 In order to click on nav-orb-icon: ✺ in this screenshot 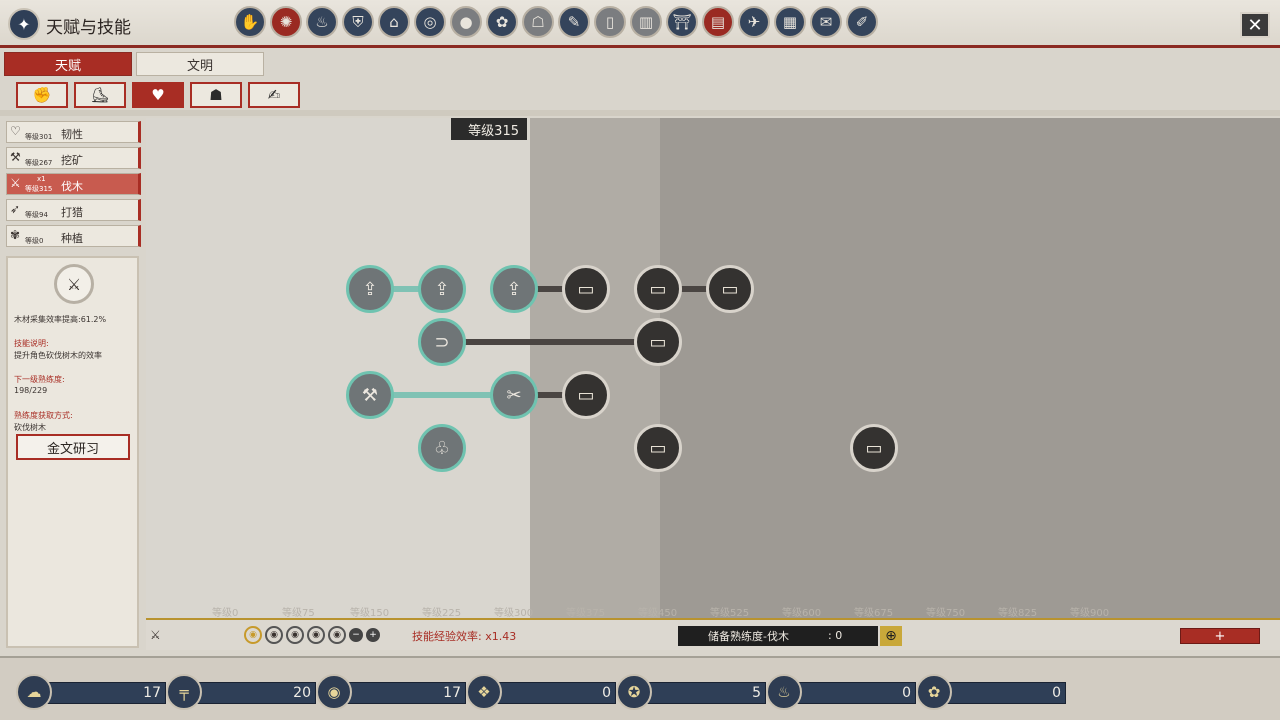, I will do `click(286, 22)`.